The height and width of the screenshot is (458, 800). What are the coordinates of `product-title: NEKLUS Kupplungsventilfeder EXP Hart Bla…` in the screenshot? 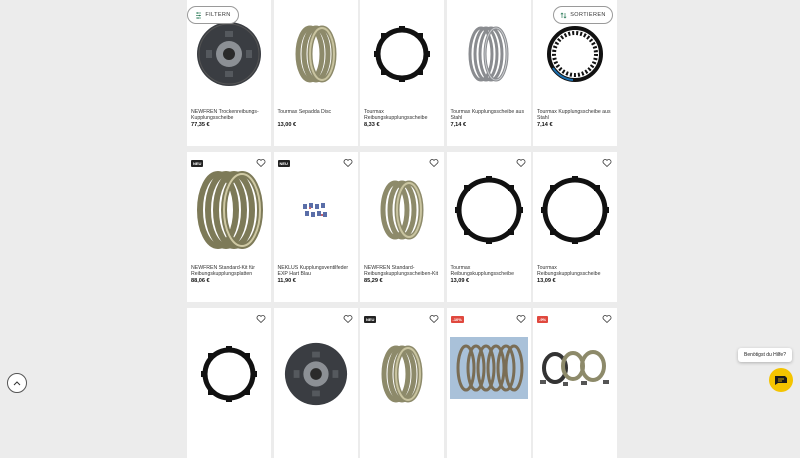 It's located at (316, 271).